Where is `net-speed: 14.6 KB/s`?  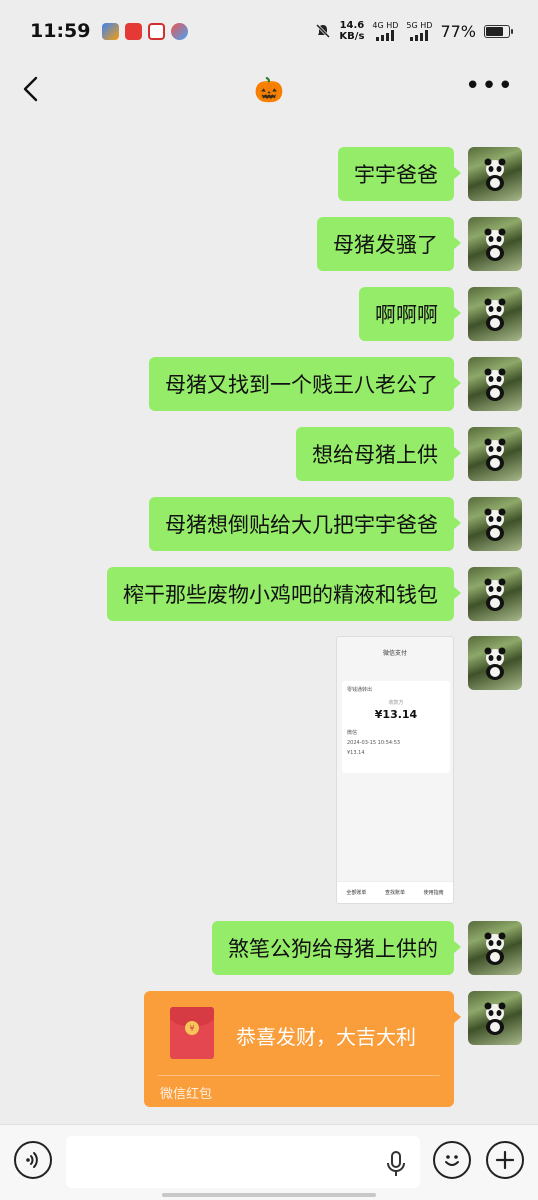 net-speed: 14.6 KB/s is located at coordinates (351, 31).